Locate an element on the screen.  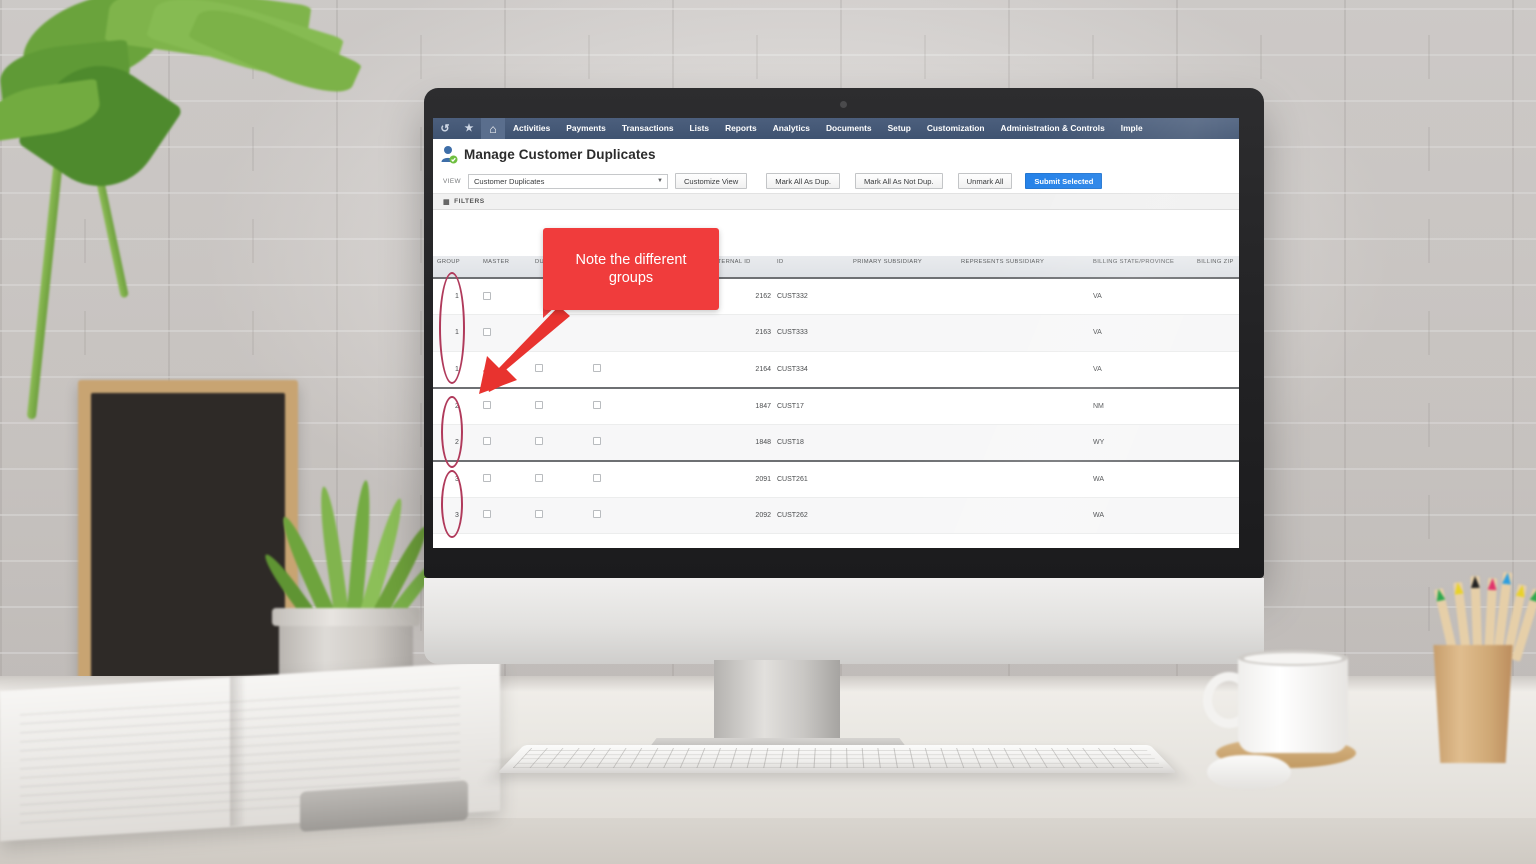
keyboard-keys is located at coordinates (838, 758).